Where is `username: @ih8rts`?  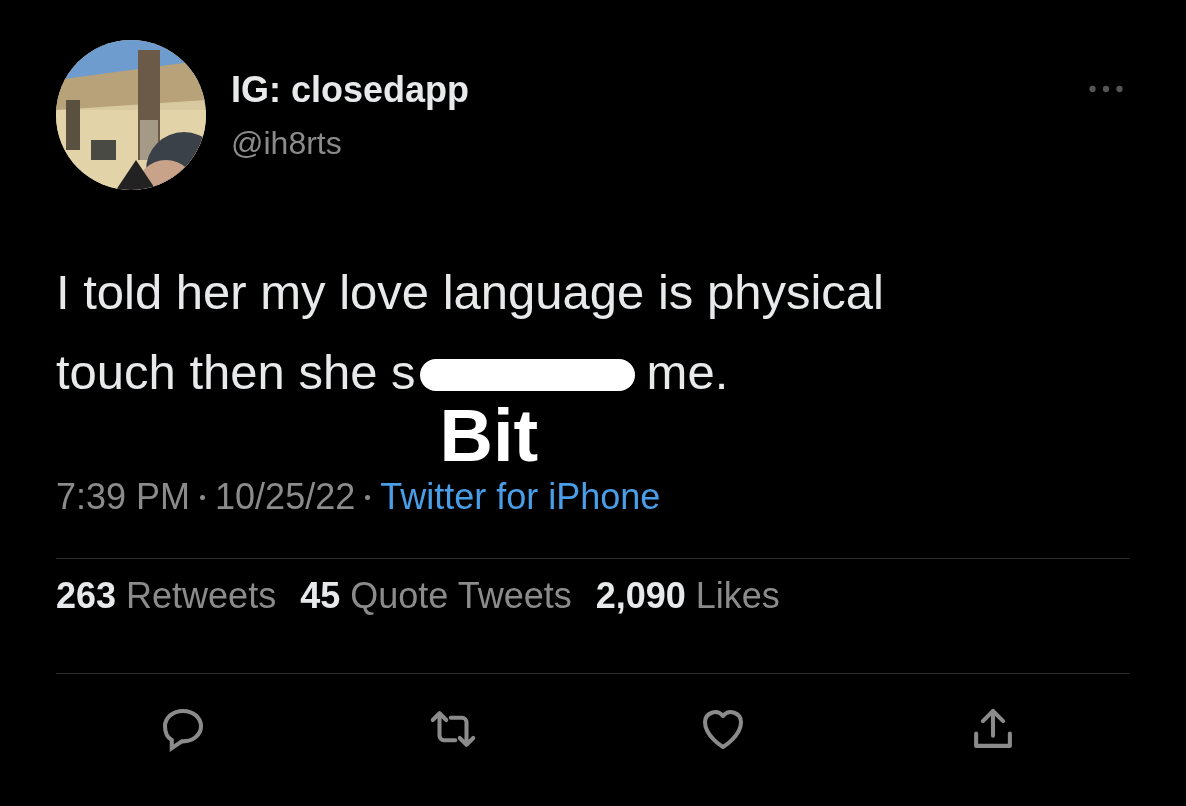 username: @ih8rts is located at coordinates (659, 143).